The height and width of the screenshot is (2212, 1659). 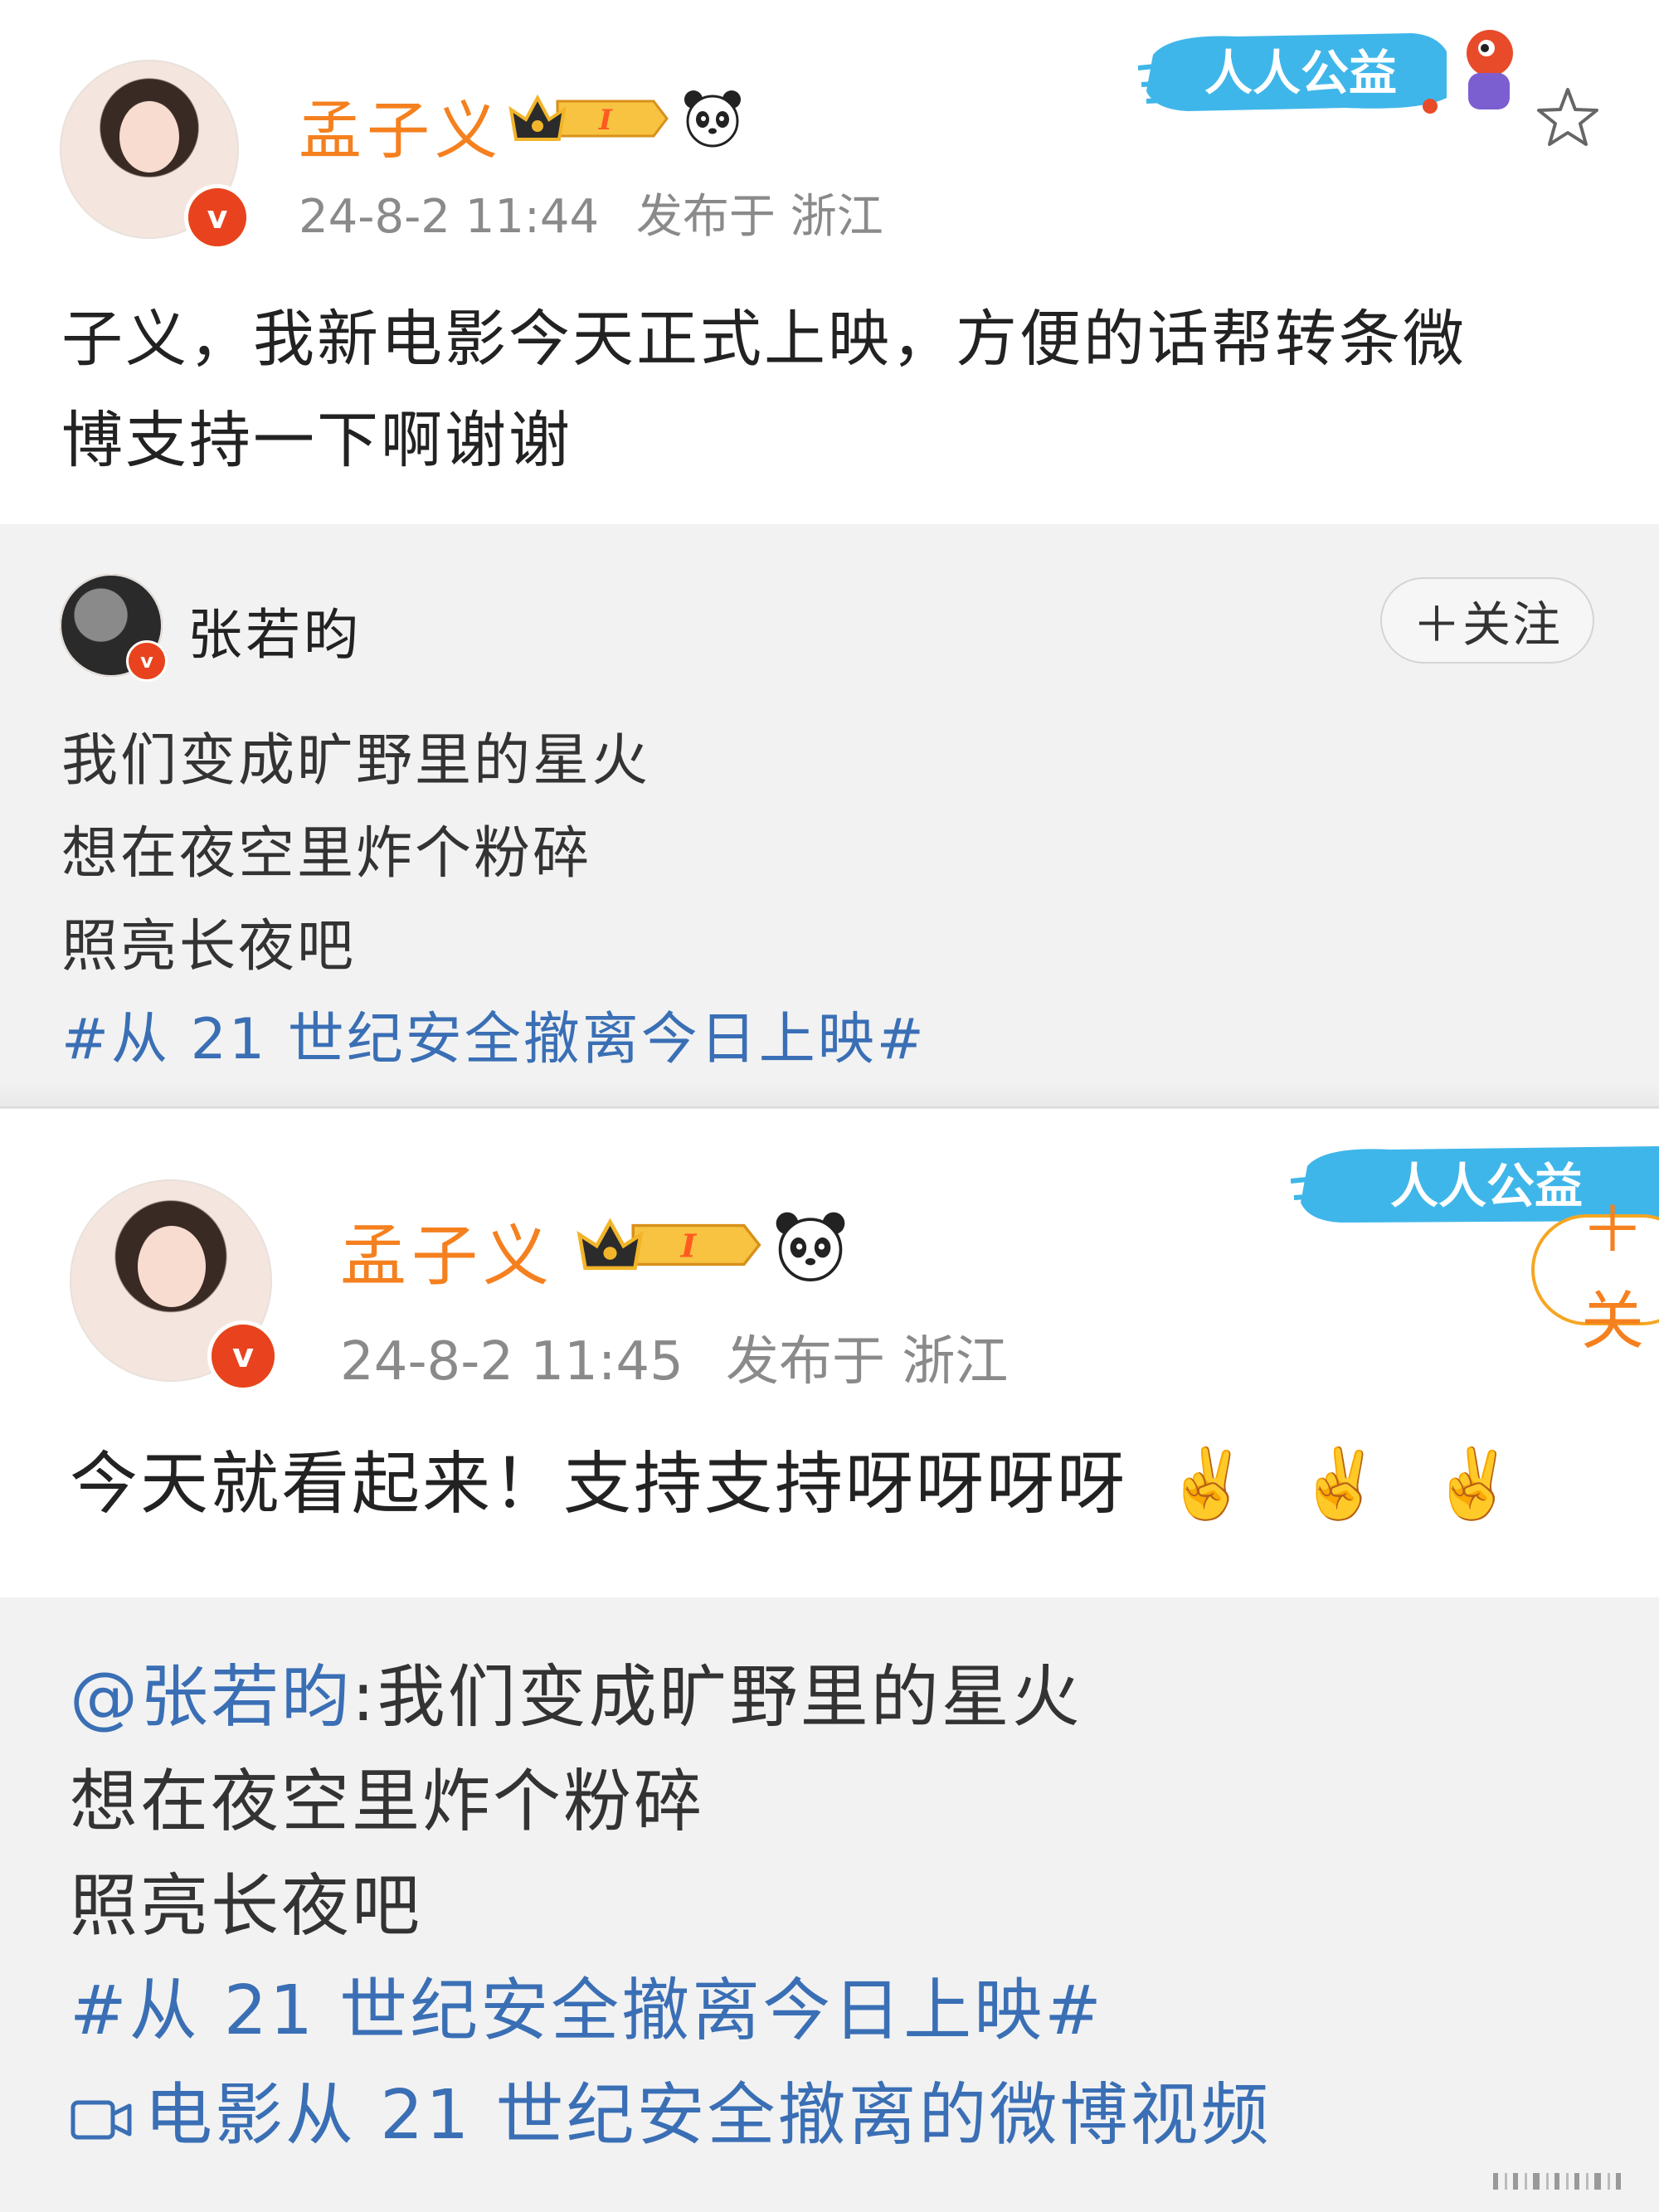 I want to click on follow-button: ＋关注, so click(x=1487, y=620).